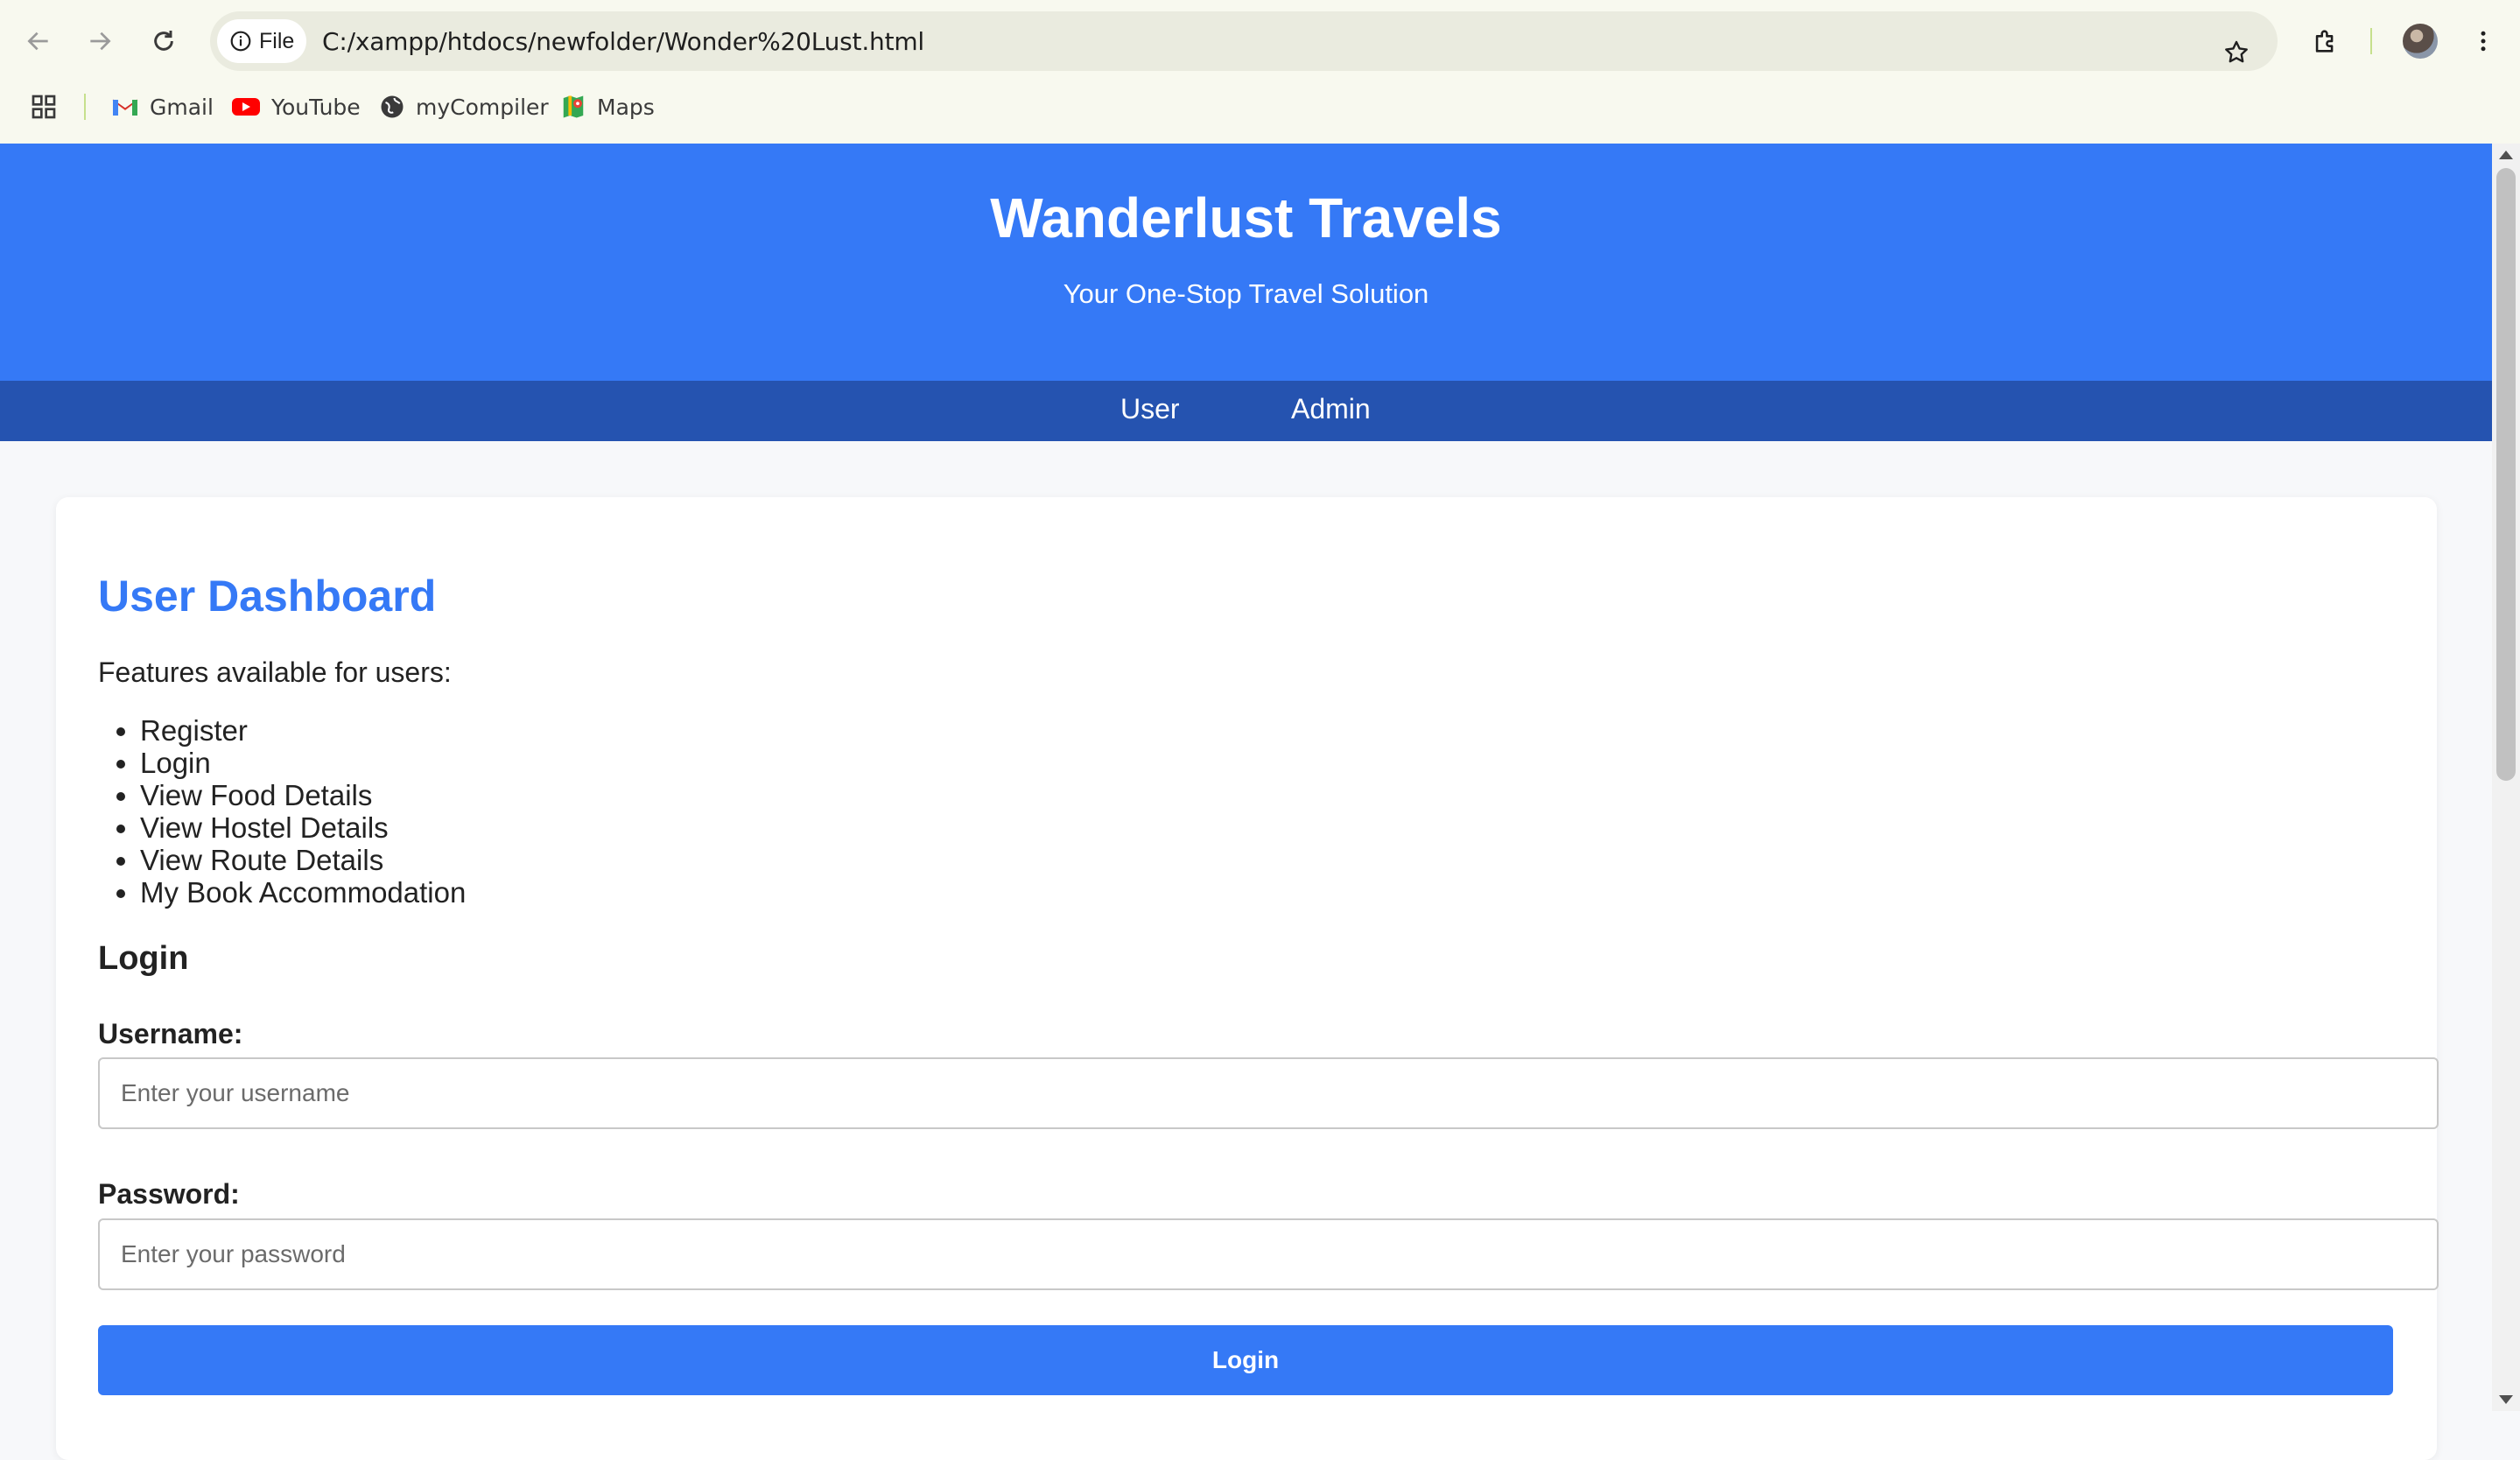 Image resolution: width=2520 pixels, height=1460 pixels. What do you see at coordinates (303, 731) in the screenshot?
I see `list-item: Register` at bounding box center [303, 731].